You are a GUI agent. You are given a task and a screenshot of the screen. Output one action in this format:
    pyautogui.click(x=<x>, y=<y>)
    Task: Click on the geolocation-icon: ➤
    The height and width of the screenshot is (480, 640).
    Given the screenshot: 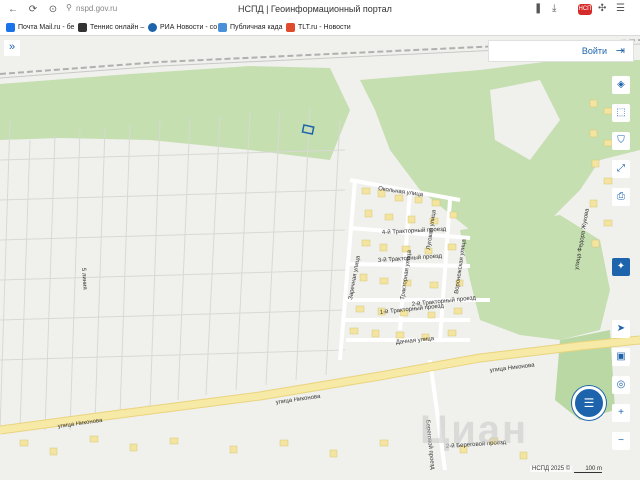 What is the action you would take?
    pyautogui.click(x=621, y=329)
    